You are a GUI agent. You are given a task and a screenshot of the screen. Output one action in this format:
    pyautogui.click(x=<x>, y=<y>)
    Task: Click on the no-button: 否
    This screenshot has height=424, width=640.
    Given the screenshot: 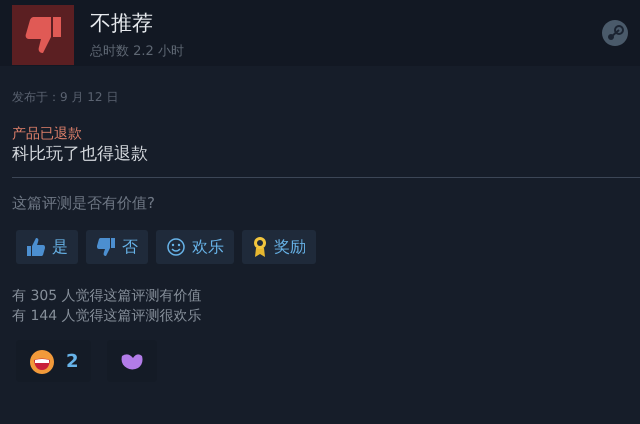 What is the action you would take?
    pyautogui.click(x=117, y=247)
    